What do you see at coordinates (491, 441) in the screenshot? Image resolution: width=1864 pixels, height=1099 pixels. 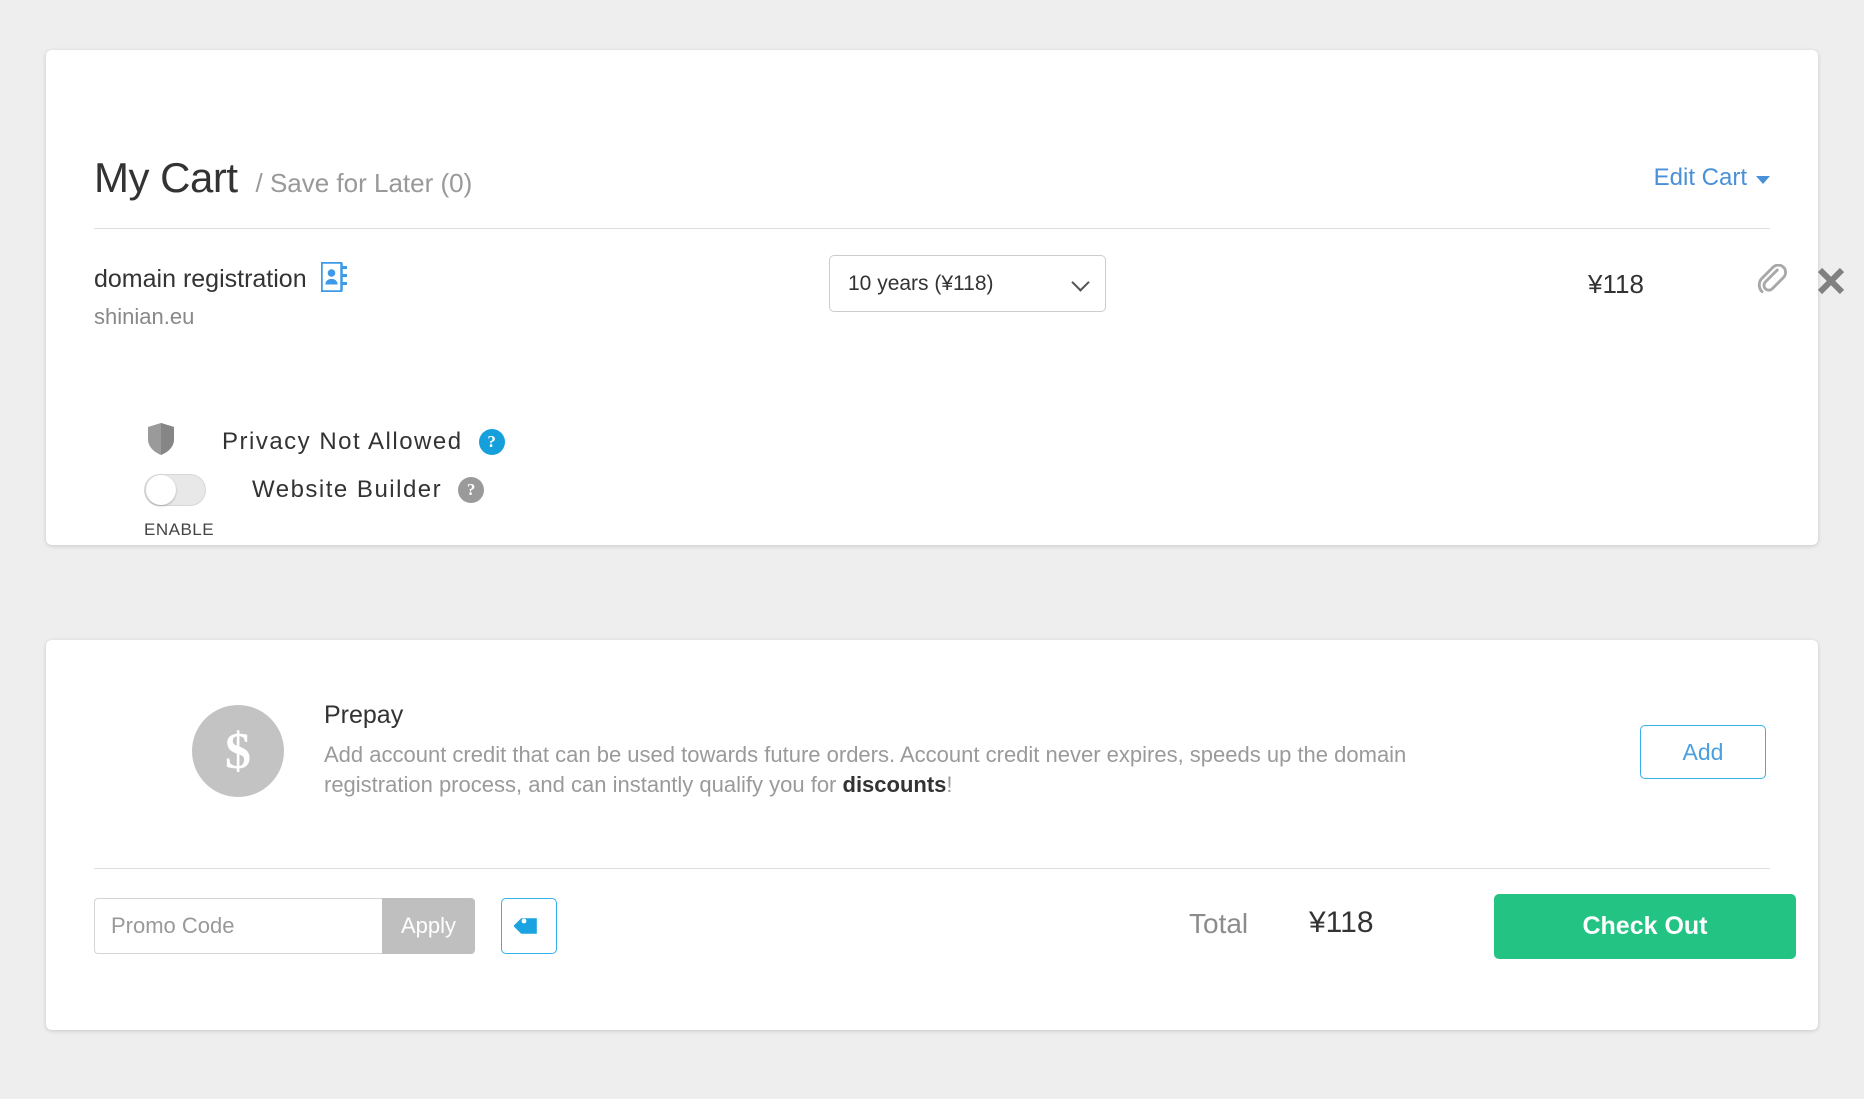 I see `privacy-help-icon: ?` at bounding box center [491, 441].